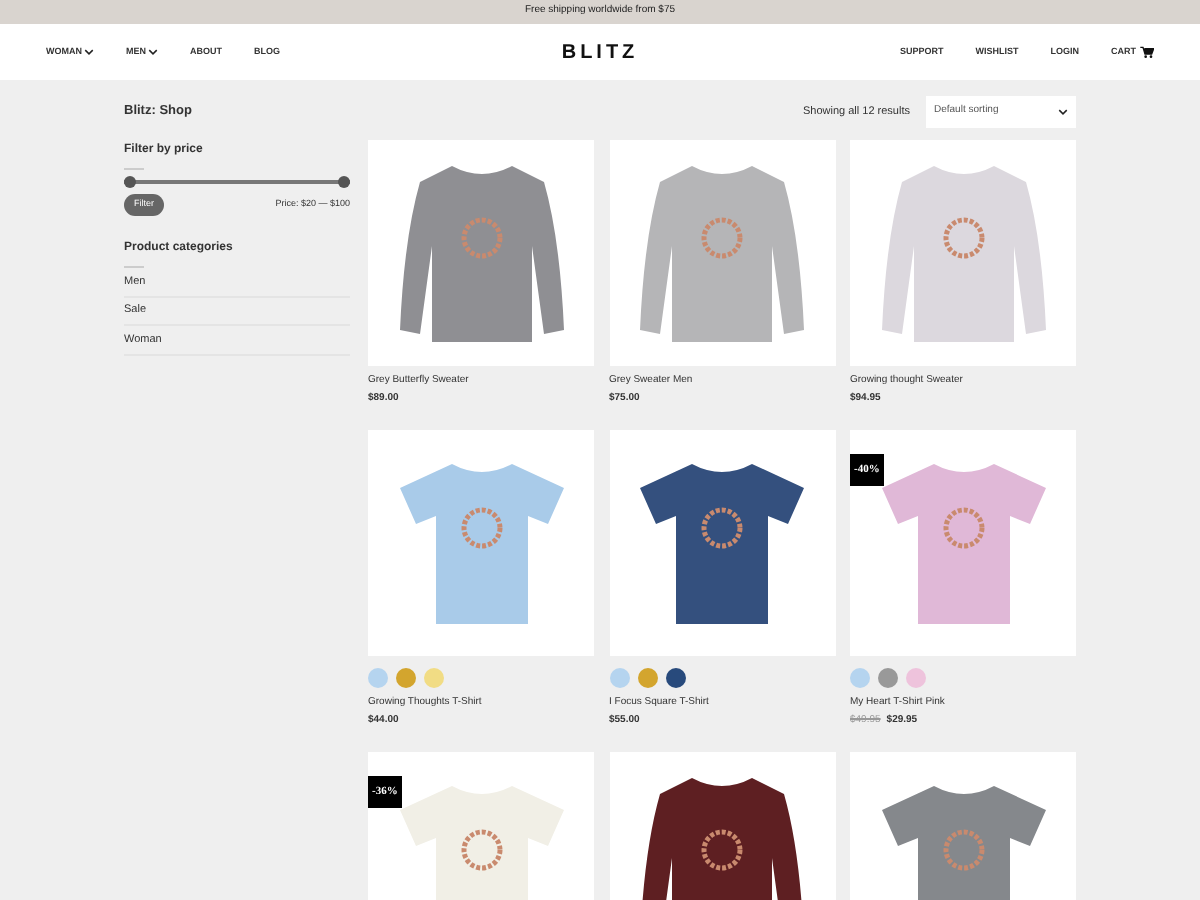 The height and width of the screenshot is (900, 1200). I want to click on cart-icon, so click(1147, 52).